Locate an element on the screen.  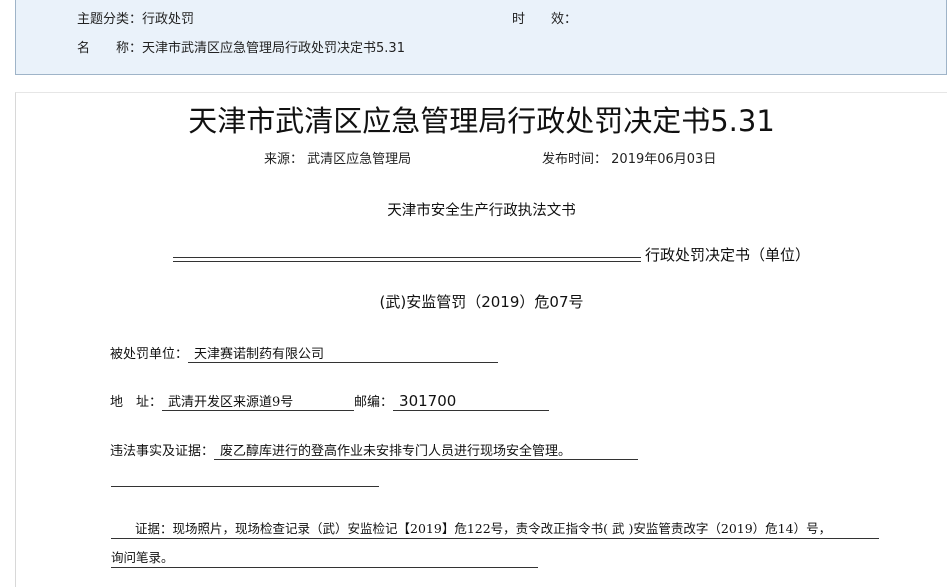
category-value: 行政处罚 is located at coordinates (168, 19).